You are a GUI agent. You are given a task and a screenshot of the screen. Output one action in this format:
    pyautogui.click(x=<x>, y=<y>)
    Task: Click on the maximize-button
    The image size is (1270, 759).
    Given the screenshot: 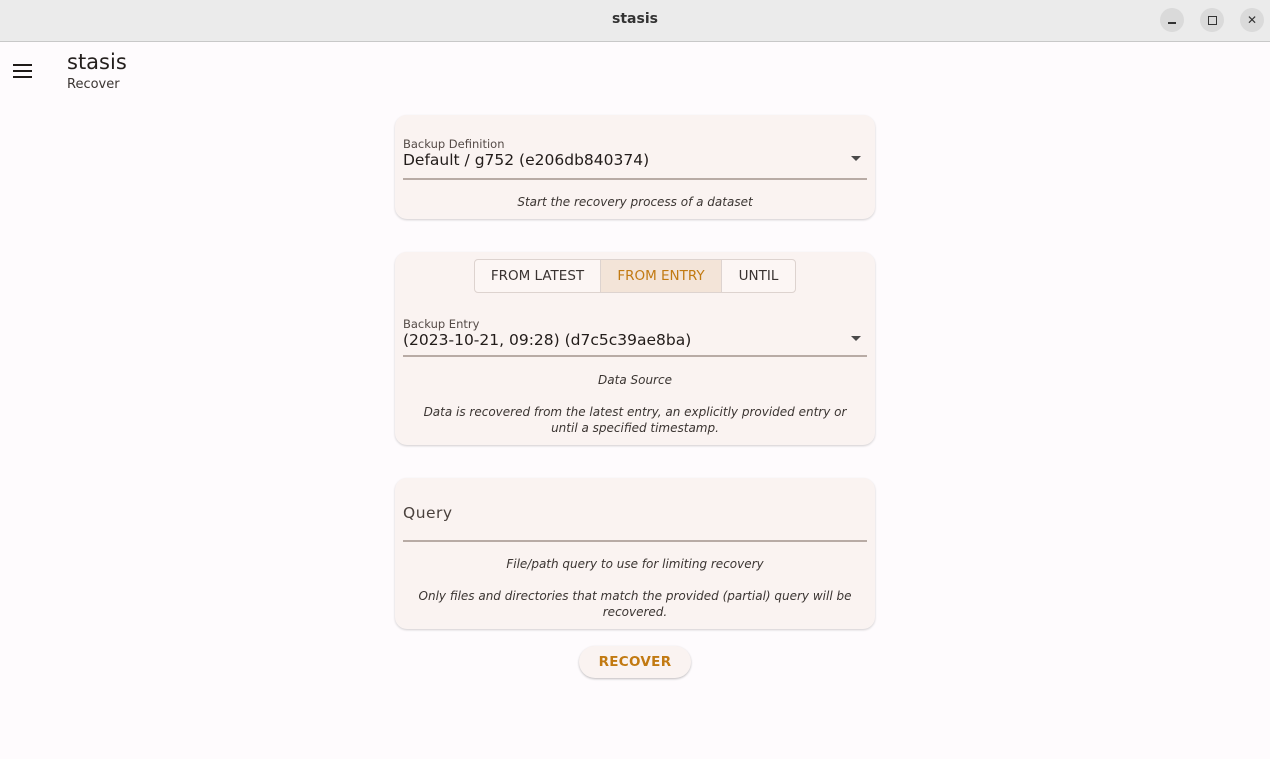 What is the action you would take?
    pyautogui.click(x=1212, y=20)
    